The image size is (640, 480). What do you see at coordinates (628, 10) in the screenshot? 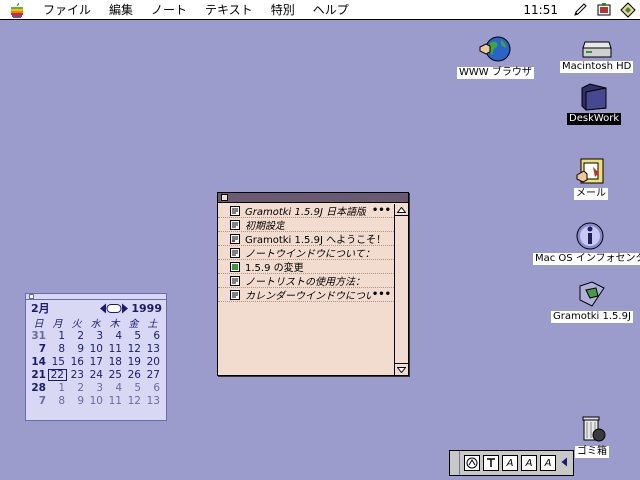
I see `application-switcher-icon` at bounding box center [628, 10].